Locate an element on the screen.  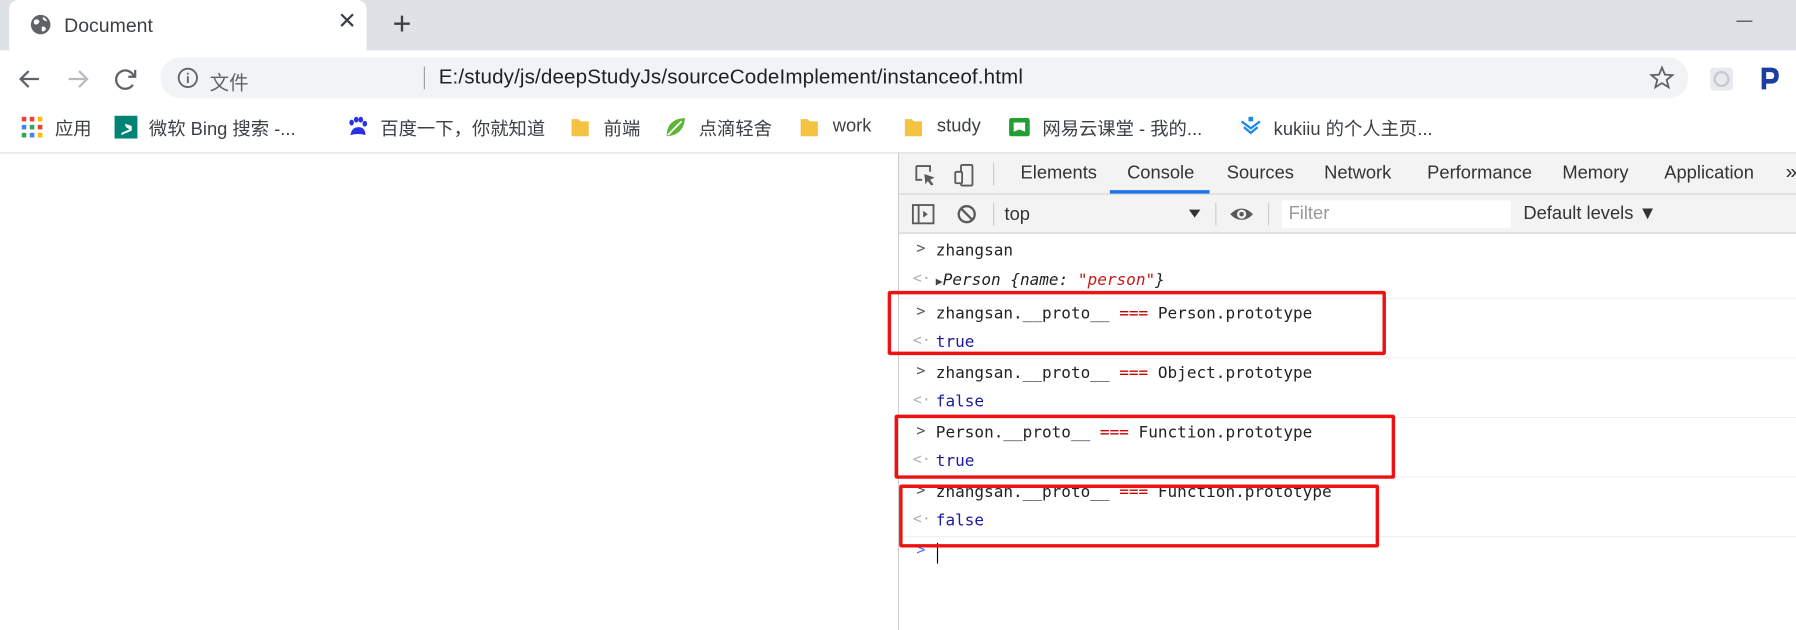
new-tab-button: + is located at coordinates (402, 23).